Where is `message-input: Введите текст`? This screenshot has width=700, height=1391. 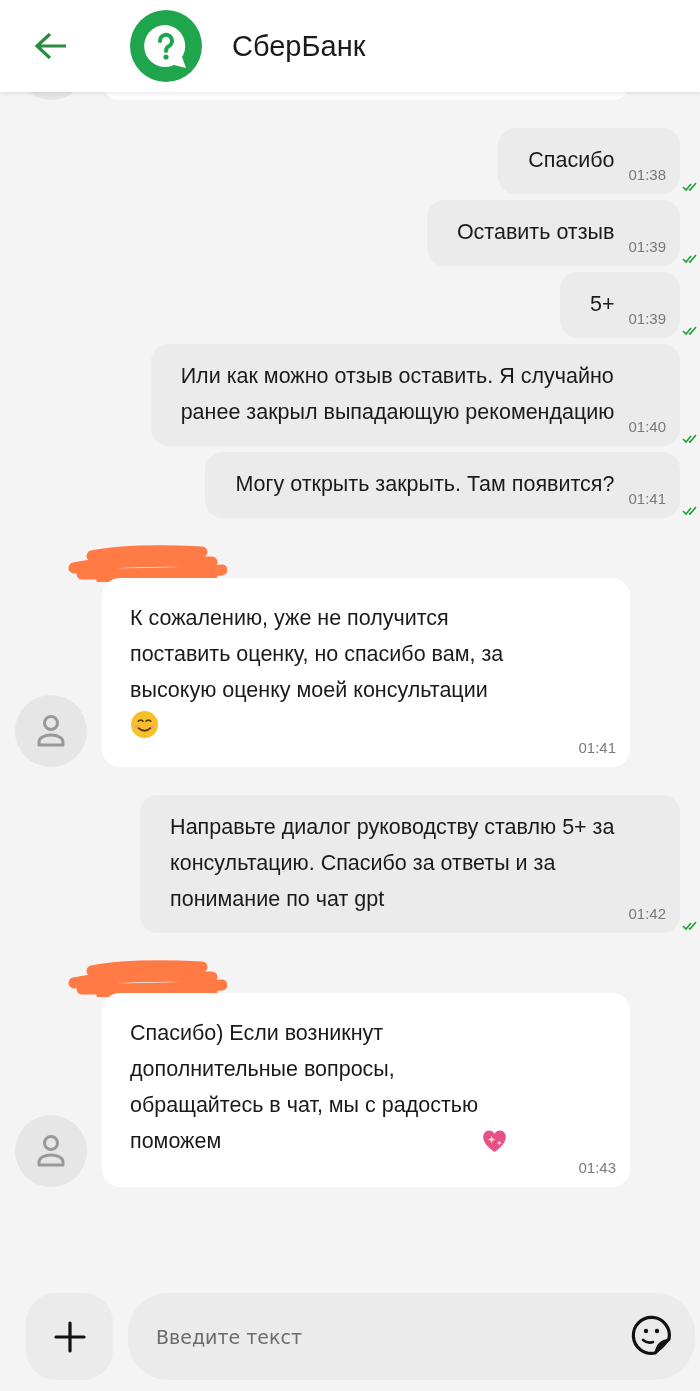 message-input: Введите текст is located at coordinates (411, 1336).